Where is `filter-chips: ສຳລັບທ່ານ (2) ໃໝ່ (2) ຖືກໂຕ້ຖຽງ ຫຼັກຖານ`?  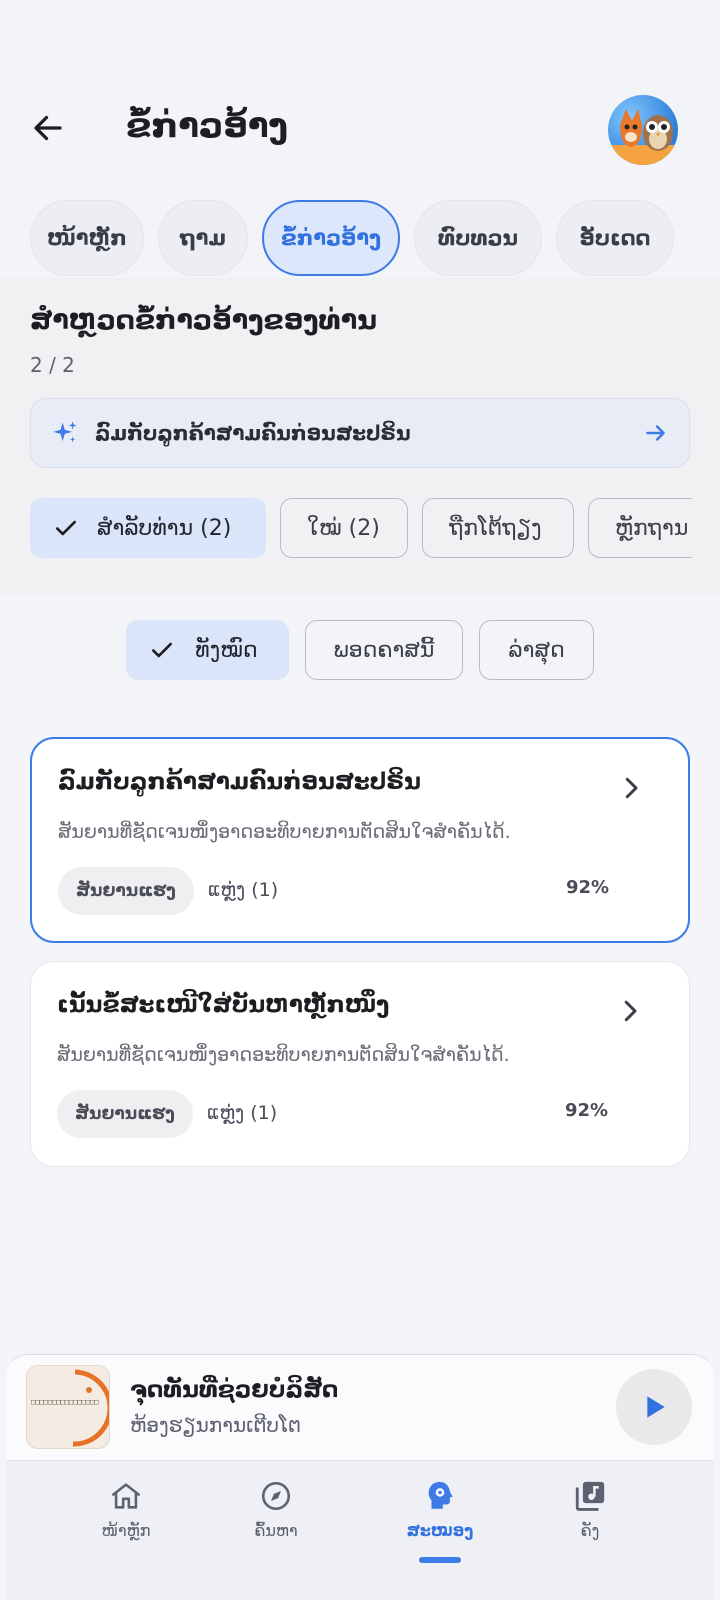
filter-chips: ສຳລັບທ່ານ (2) ໃໝ່ (2) ຖືກໂຕ້ຖຽງ ຫຼັກຖານ is located at coordinates (361, 529).